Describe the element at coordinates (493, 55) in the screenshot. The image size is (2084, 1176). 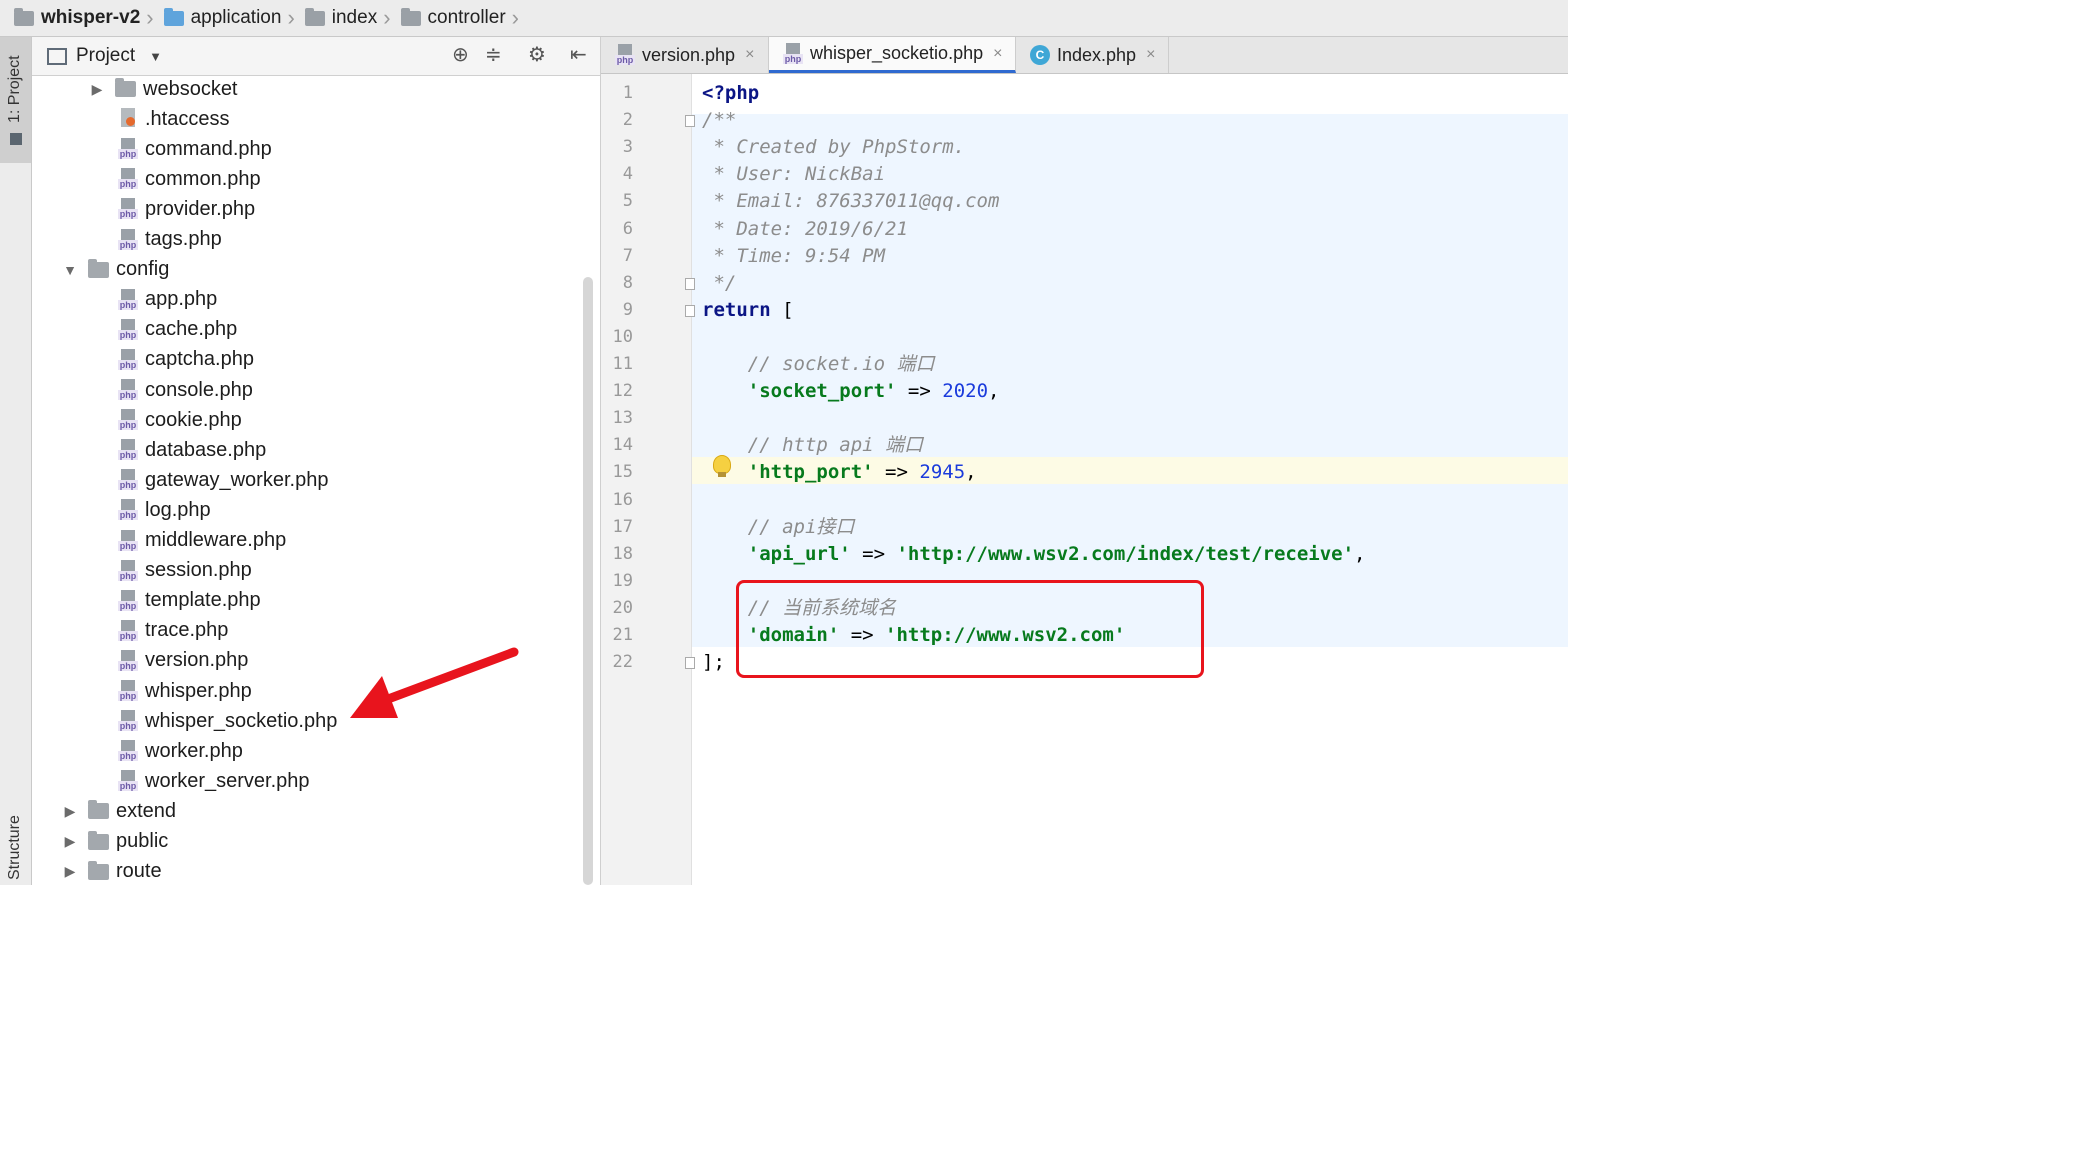
I see `collapse-all-icon: ≑` at that location.